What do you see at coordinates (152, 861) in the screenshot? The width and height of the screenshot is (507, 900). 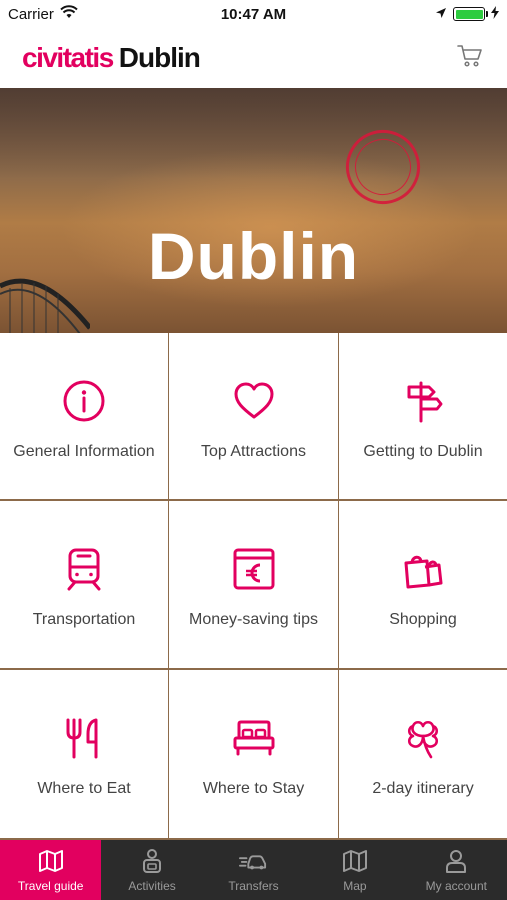 I see `activities-icon` at bounding box center [152, 861].